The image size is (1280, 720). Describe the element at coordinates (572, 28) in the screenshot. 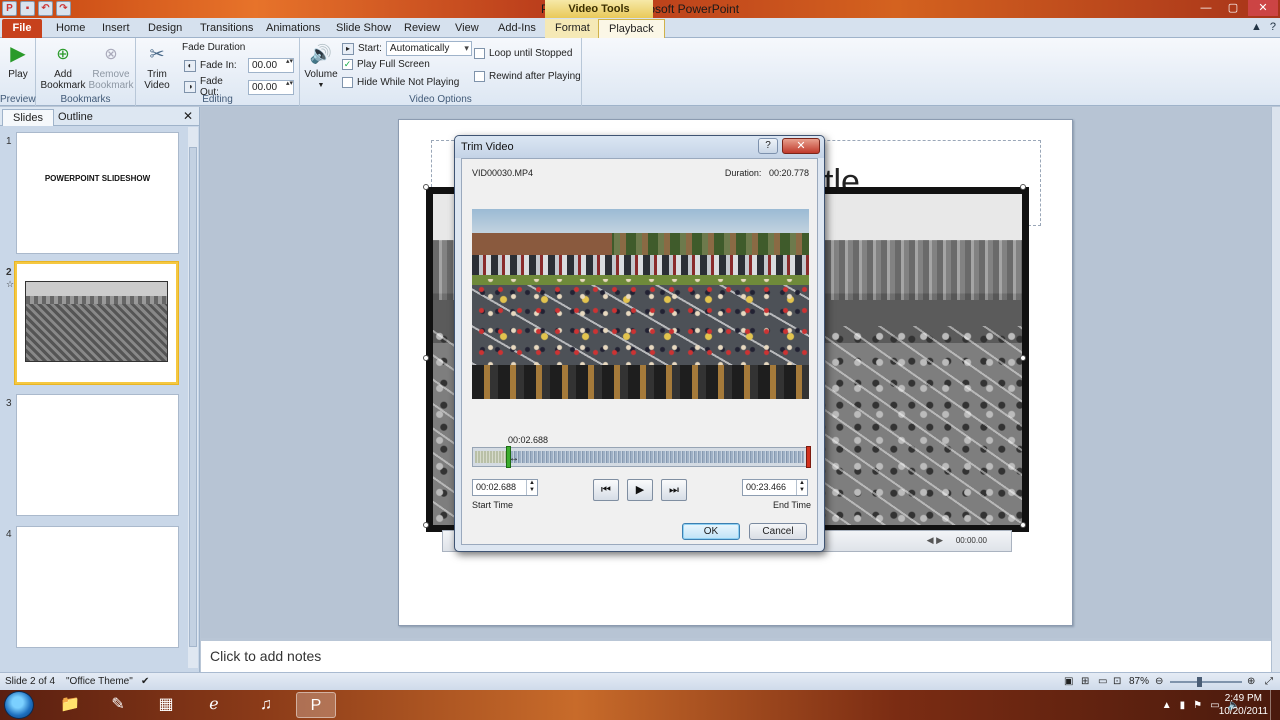

I see `tab-format: Format` at that location.